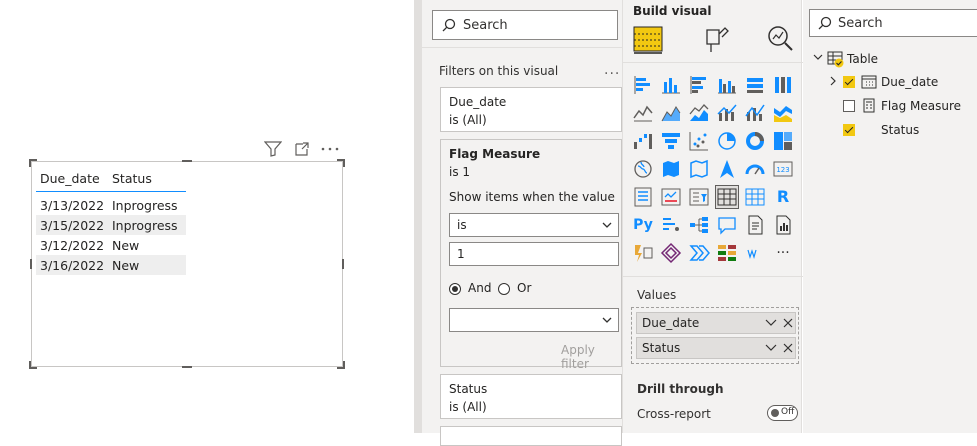 The height and width of the screenshot is (446, 977). What do you see at coordinates (72, 178) in the screenshot?
I see `column-header-due-date: Due_date` at bounding box center [72, 178].